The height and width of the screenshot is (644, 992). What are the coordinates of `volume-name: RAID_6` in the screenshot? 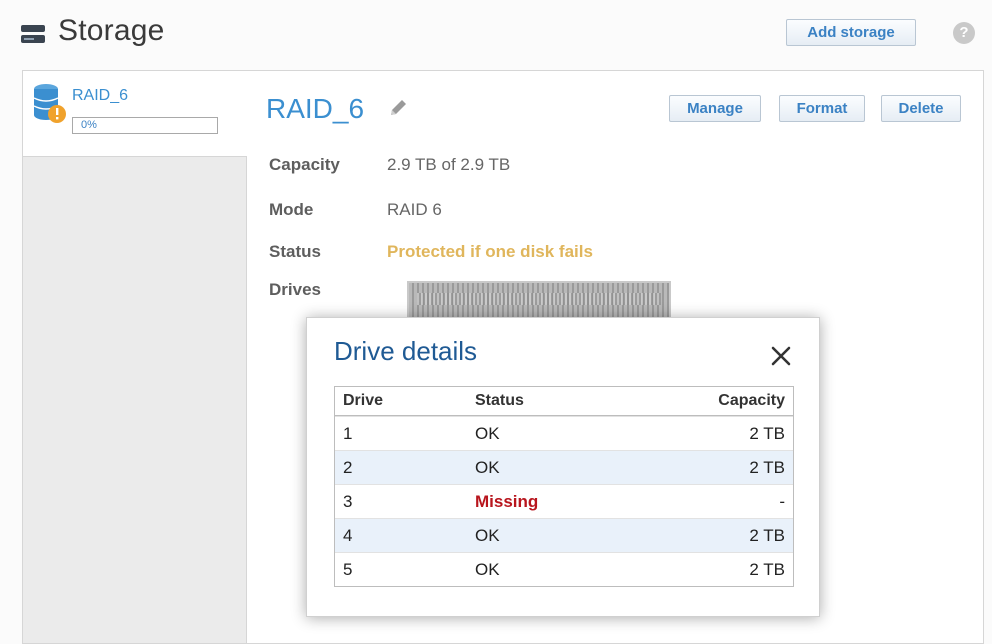 It's located at (100, 95).